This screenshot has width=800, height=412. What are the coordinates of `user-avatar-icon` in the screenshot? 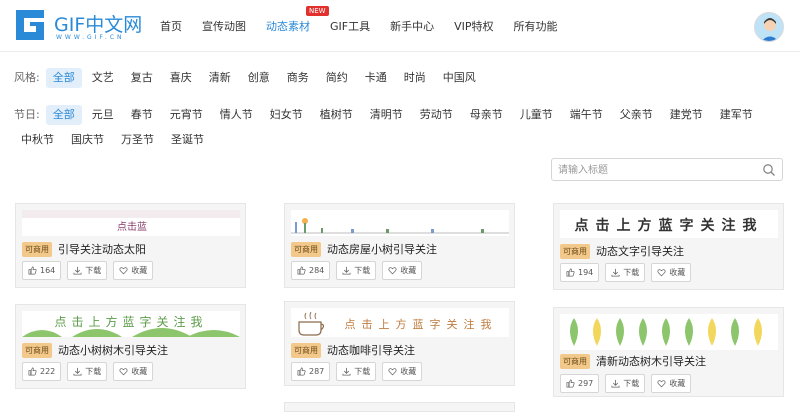 It's located at (769, 27).